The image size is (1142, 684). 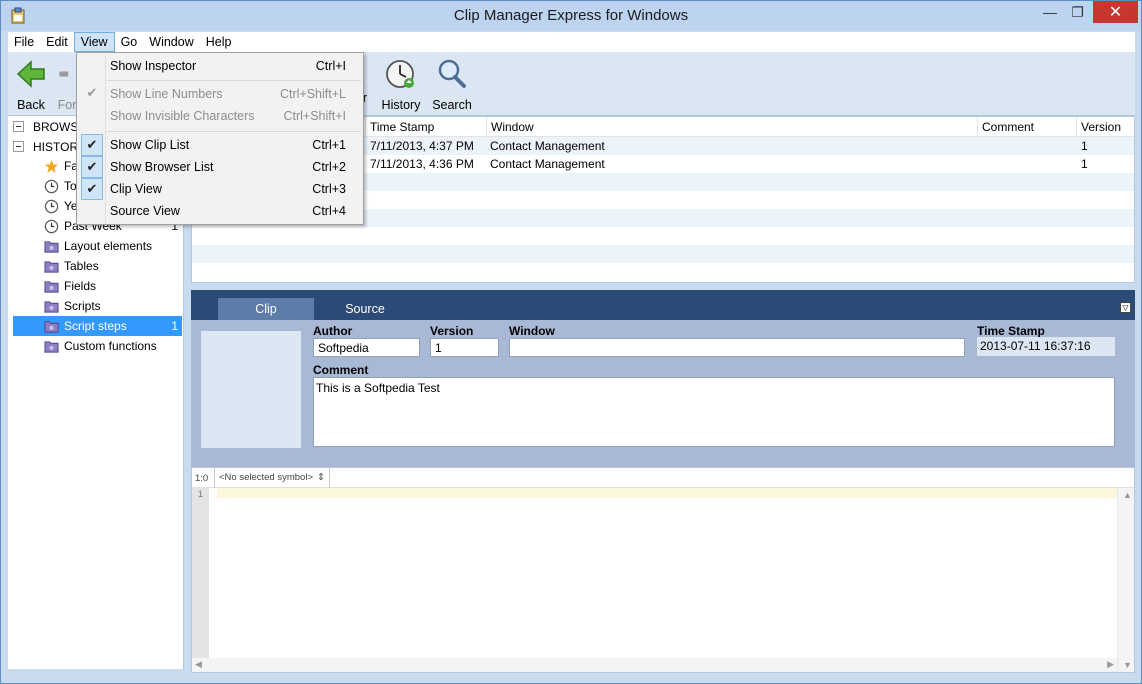 I want to click on menu-item-show-invisible-characters: Show Invisible Characters Ctrl+Shift+I, so click(x=220, y=116).